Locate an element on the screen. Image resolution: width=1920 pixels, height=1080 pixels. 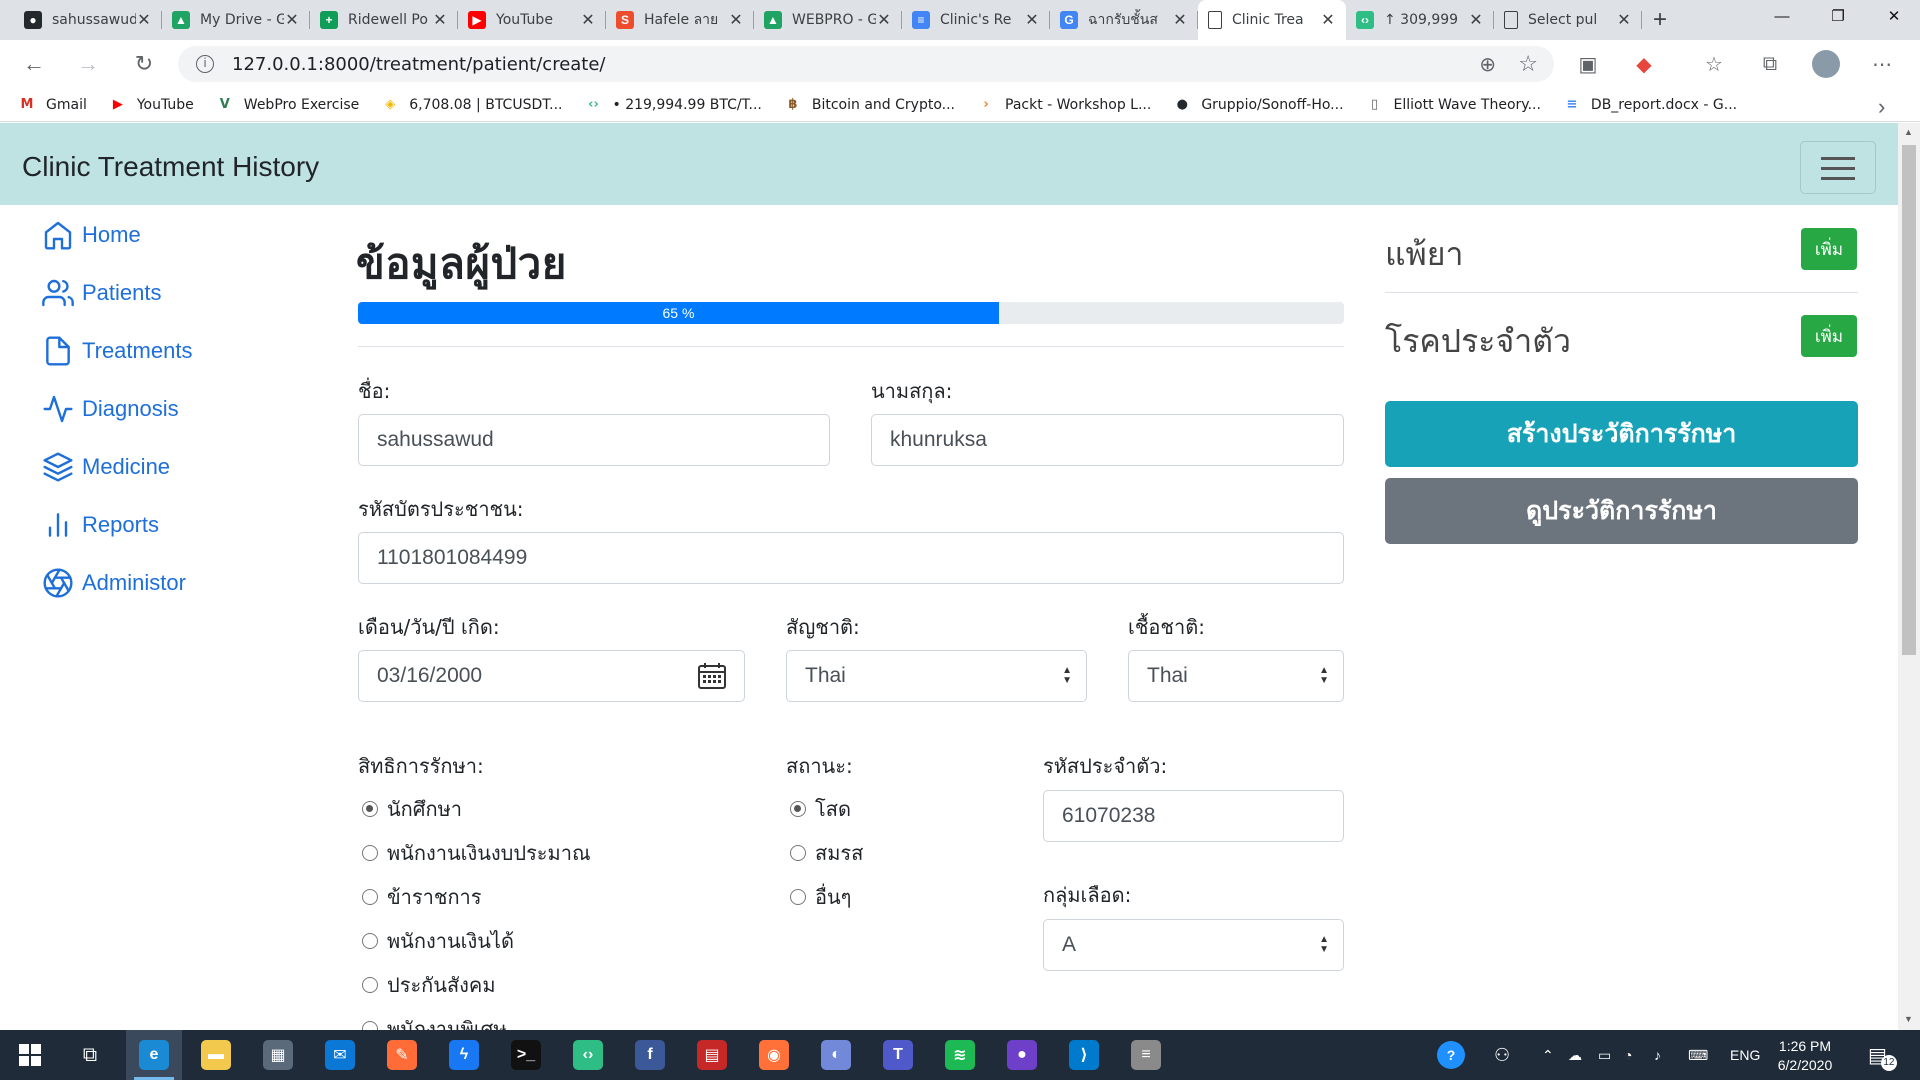
personal-code-input: 61070238 is located at coordinates (1193, 816).